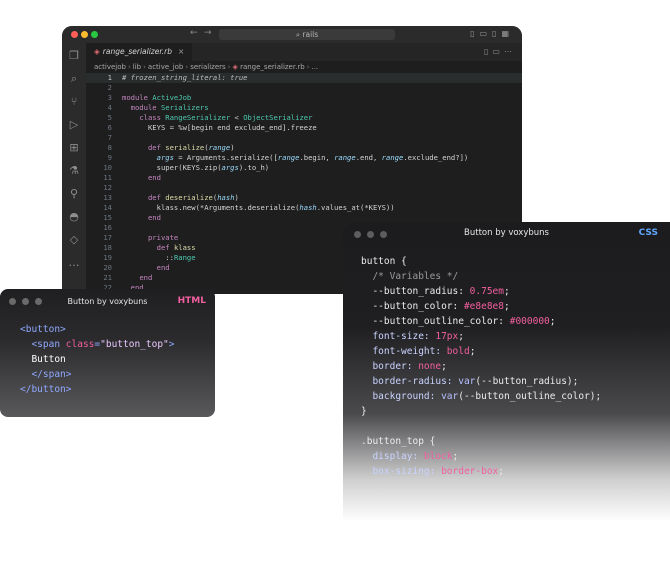 This screenshot has height=570, width=670. Describe the element at coordinates (46, 389) in the screenshot. I see `html-line: </button>` at that location.